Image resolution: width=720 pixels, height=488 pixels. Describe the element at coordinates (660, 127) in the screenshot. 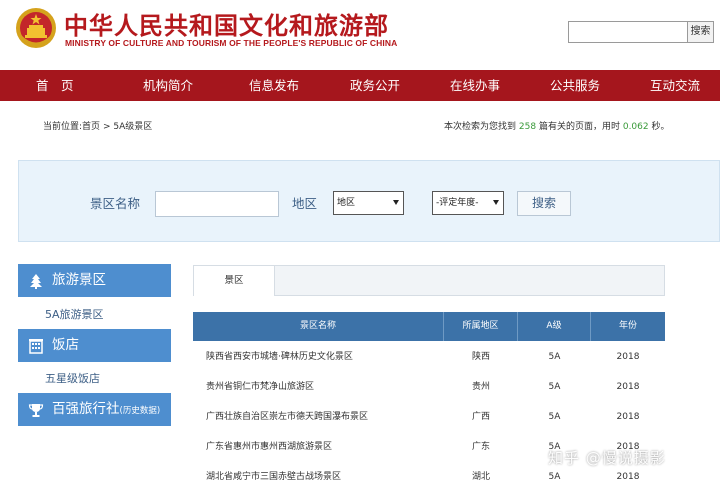

I see `result-unit: 秒。` at that location.